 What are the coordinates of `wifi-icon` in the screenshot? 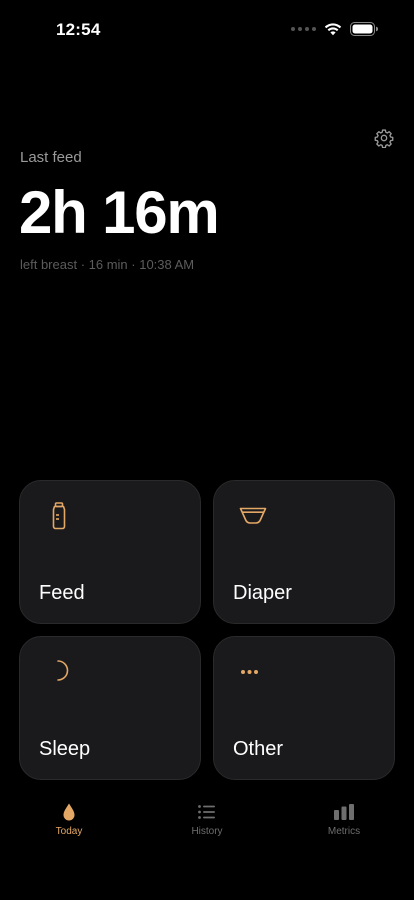 It's located at (333, 29).